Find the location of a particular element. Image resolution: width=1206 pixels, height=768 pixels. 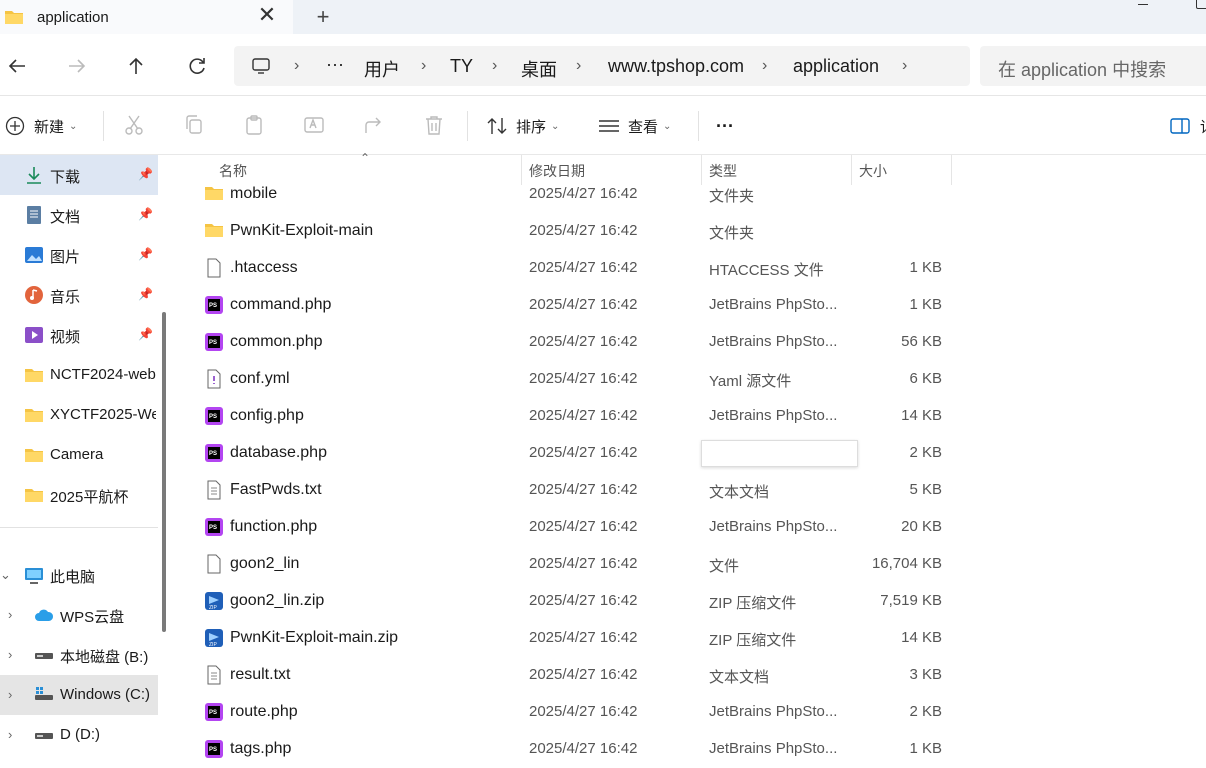

details-pane-button: 详 is located at coordinates (1188, 126).